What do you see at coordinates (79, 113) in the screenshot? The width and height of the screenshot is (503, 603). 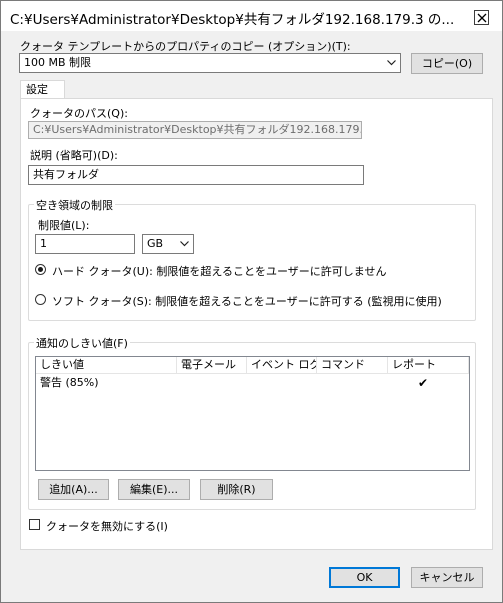 I see `quota-path-label: クォータのパス(Q):` at bounding box center [79, 113].